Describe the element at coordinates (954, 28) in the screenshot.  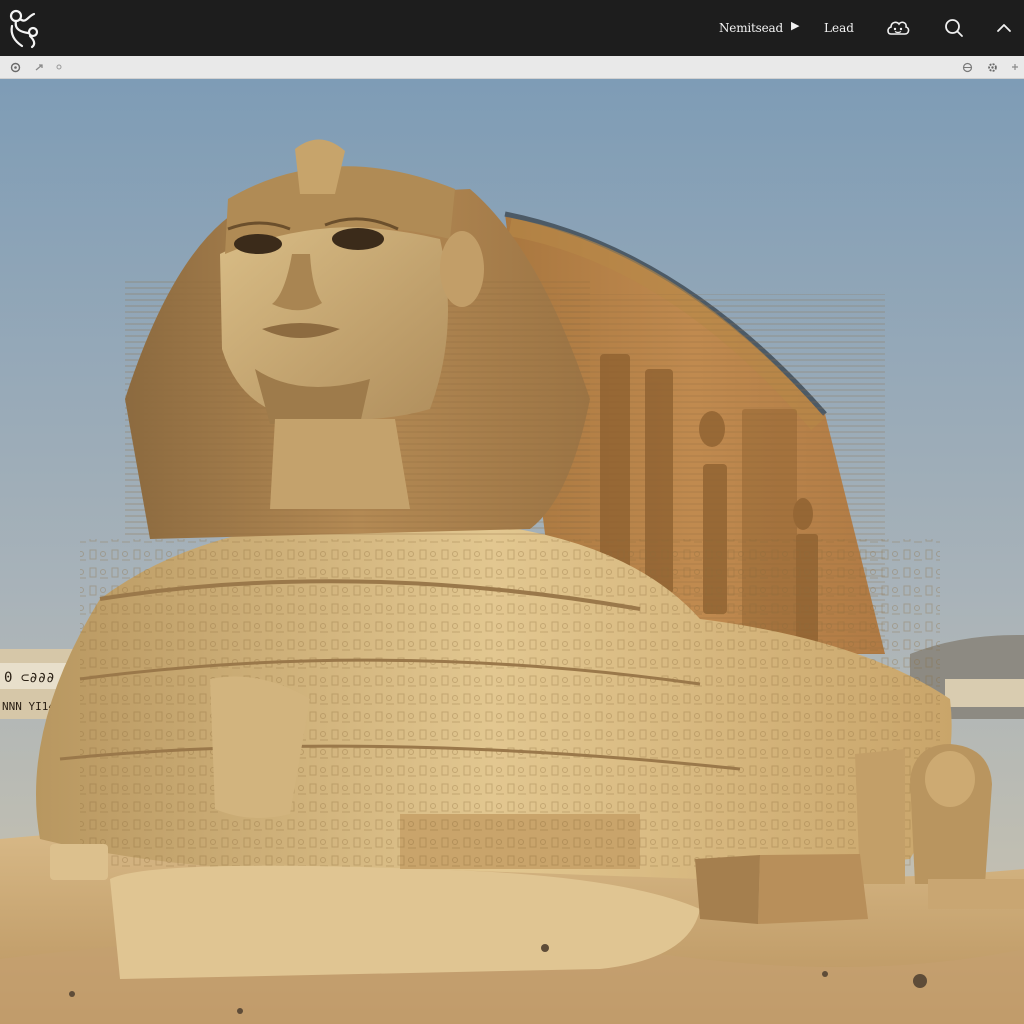
I see `search-icon` at that location.